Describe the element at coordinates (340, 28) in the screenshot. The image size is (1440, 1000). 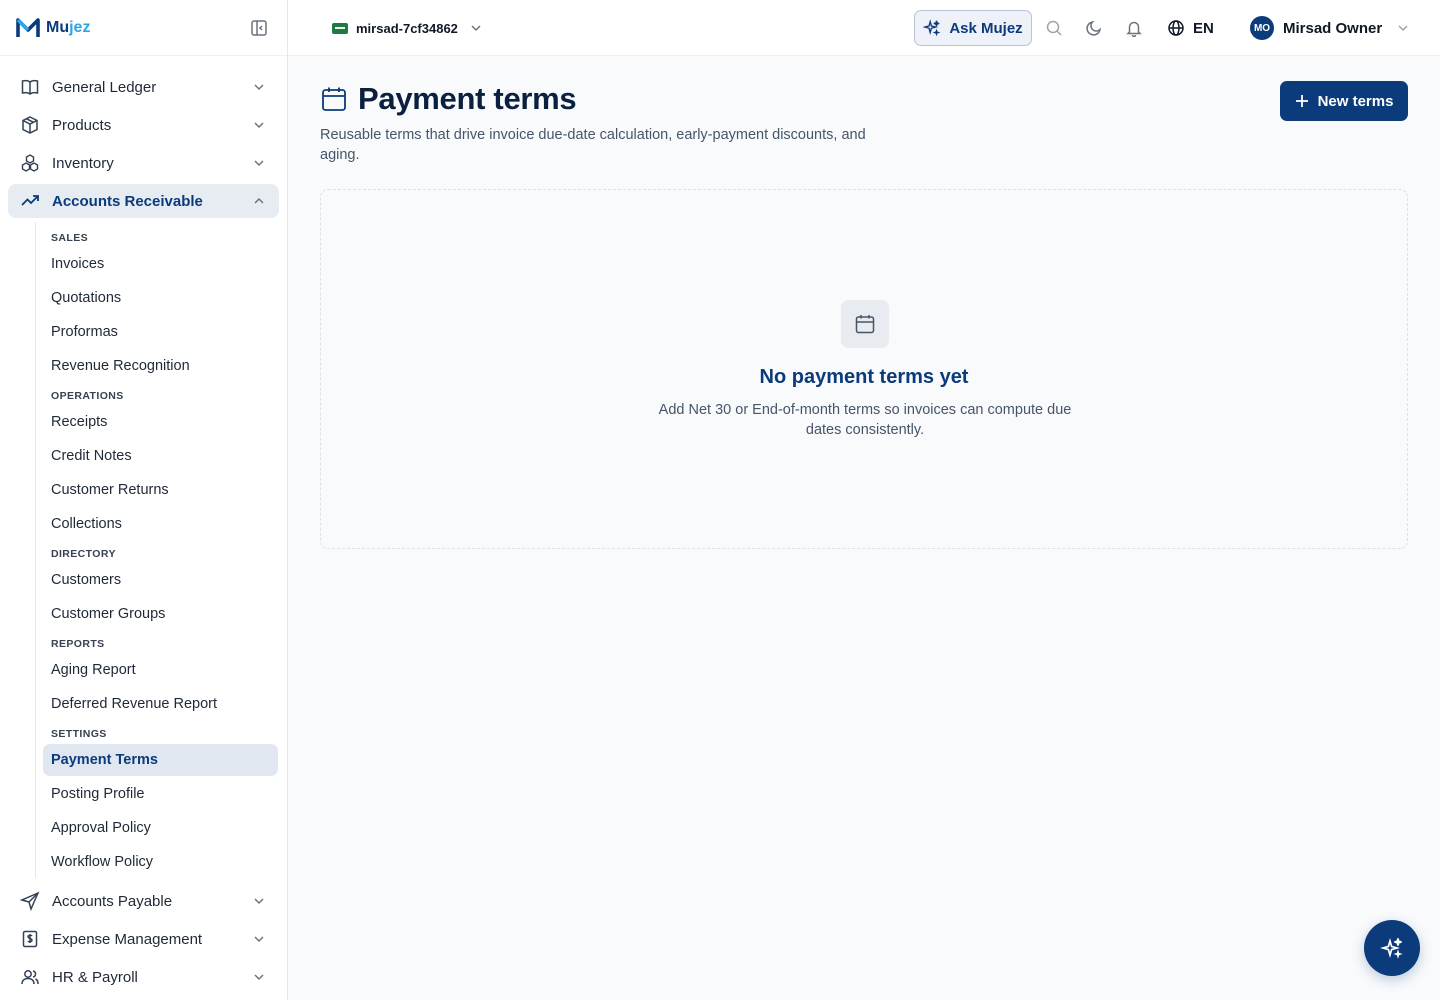
I see `flag-icon` at that location.